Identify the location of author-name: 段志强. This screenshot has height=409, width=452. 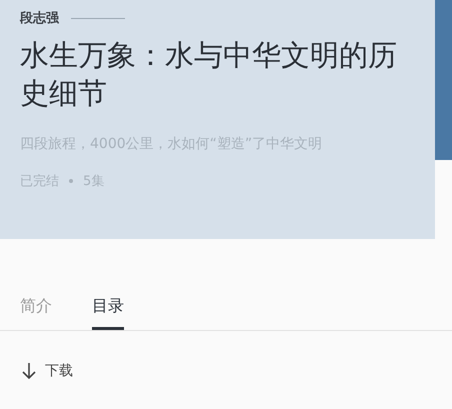
(39, 18).